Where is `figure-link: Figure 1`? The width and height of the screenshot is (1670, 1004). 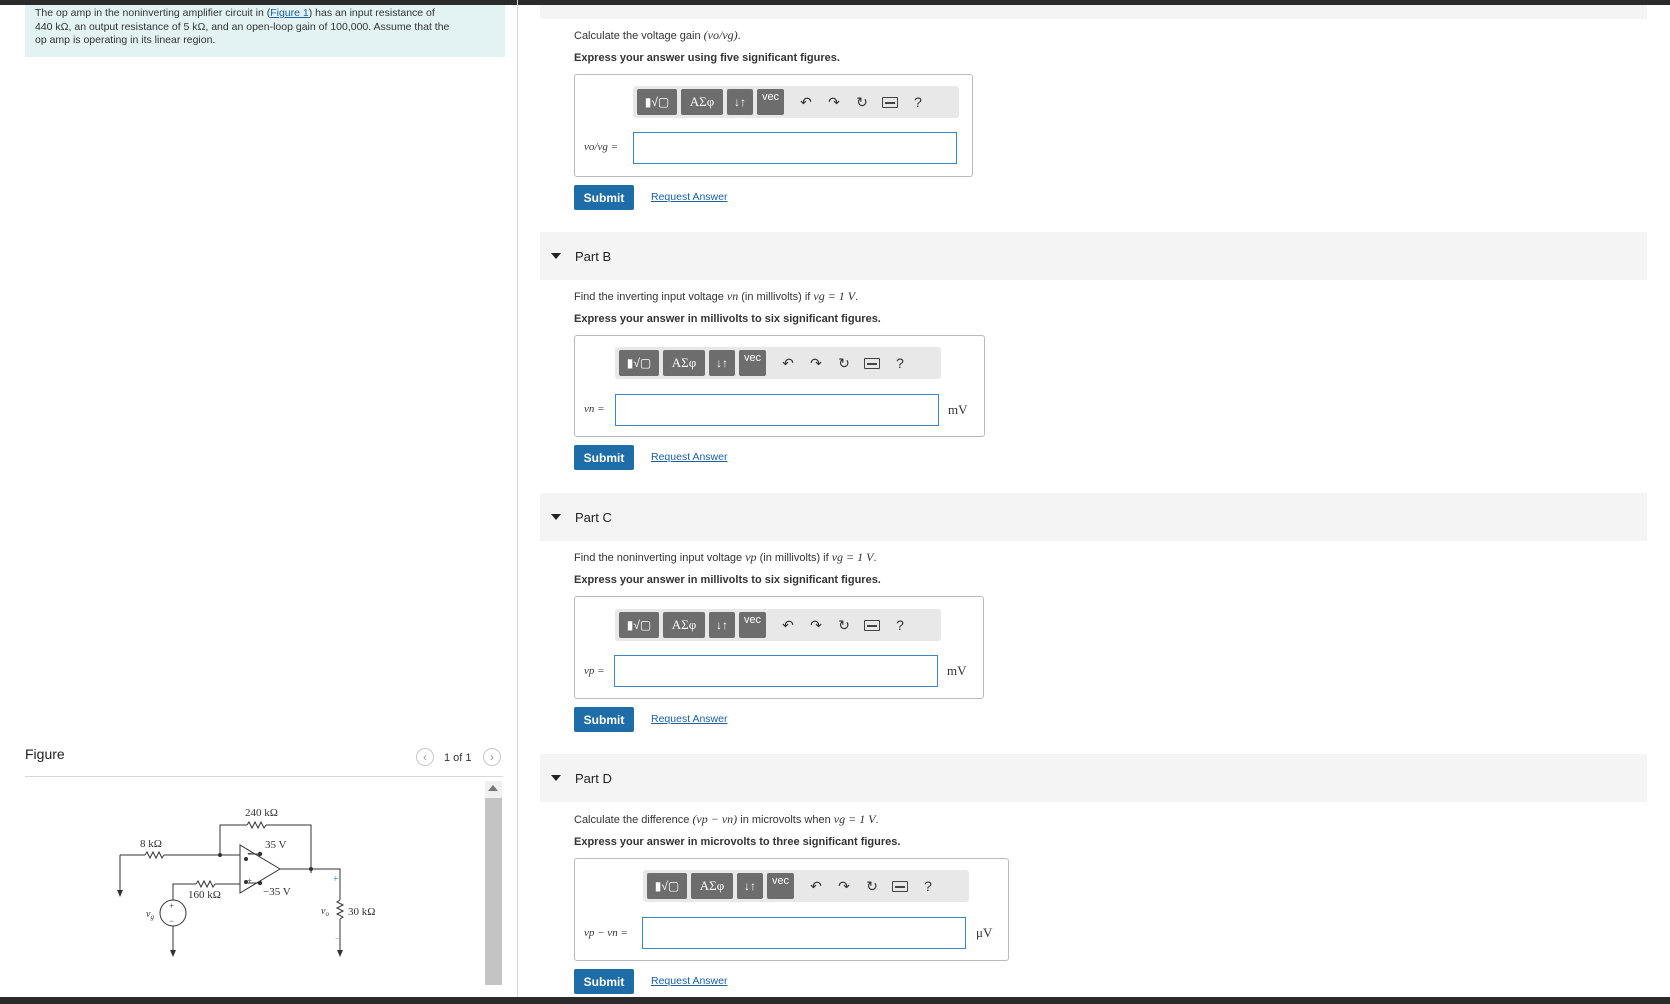 figure-link: Figure 1 is located at coordinates (289, 13).